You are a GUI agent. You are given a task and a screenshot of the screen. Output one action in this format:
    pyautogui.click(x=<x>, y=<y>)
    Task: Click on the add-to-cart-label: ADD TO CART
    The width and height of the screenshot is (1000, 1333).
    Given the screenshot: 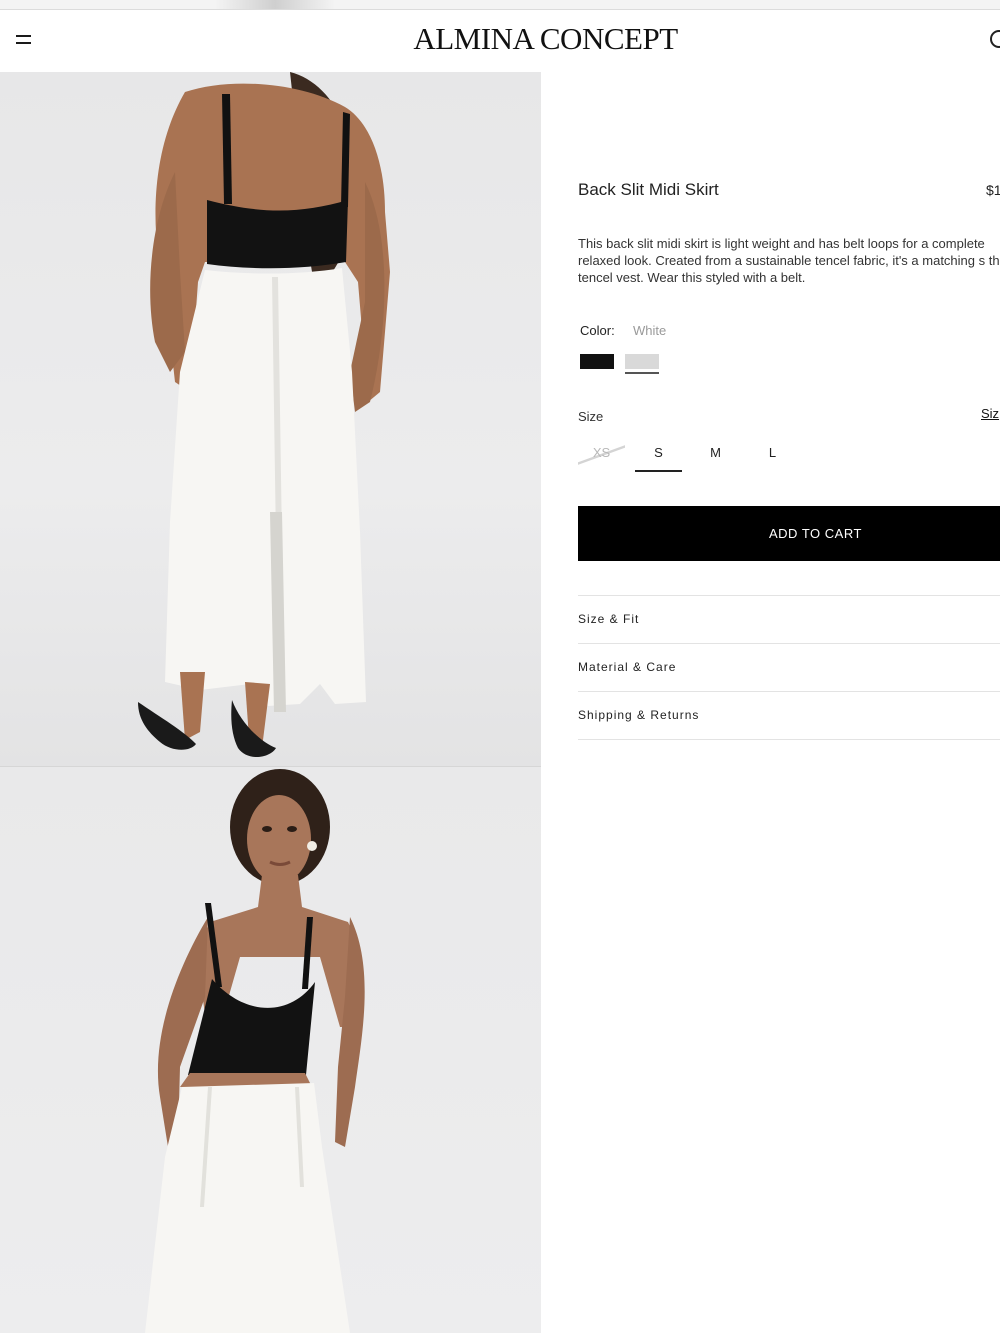 What is the action you would take?
    pyautogui.click(x=815, y=533)
    